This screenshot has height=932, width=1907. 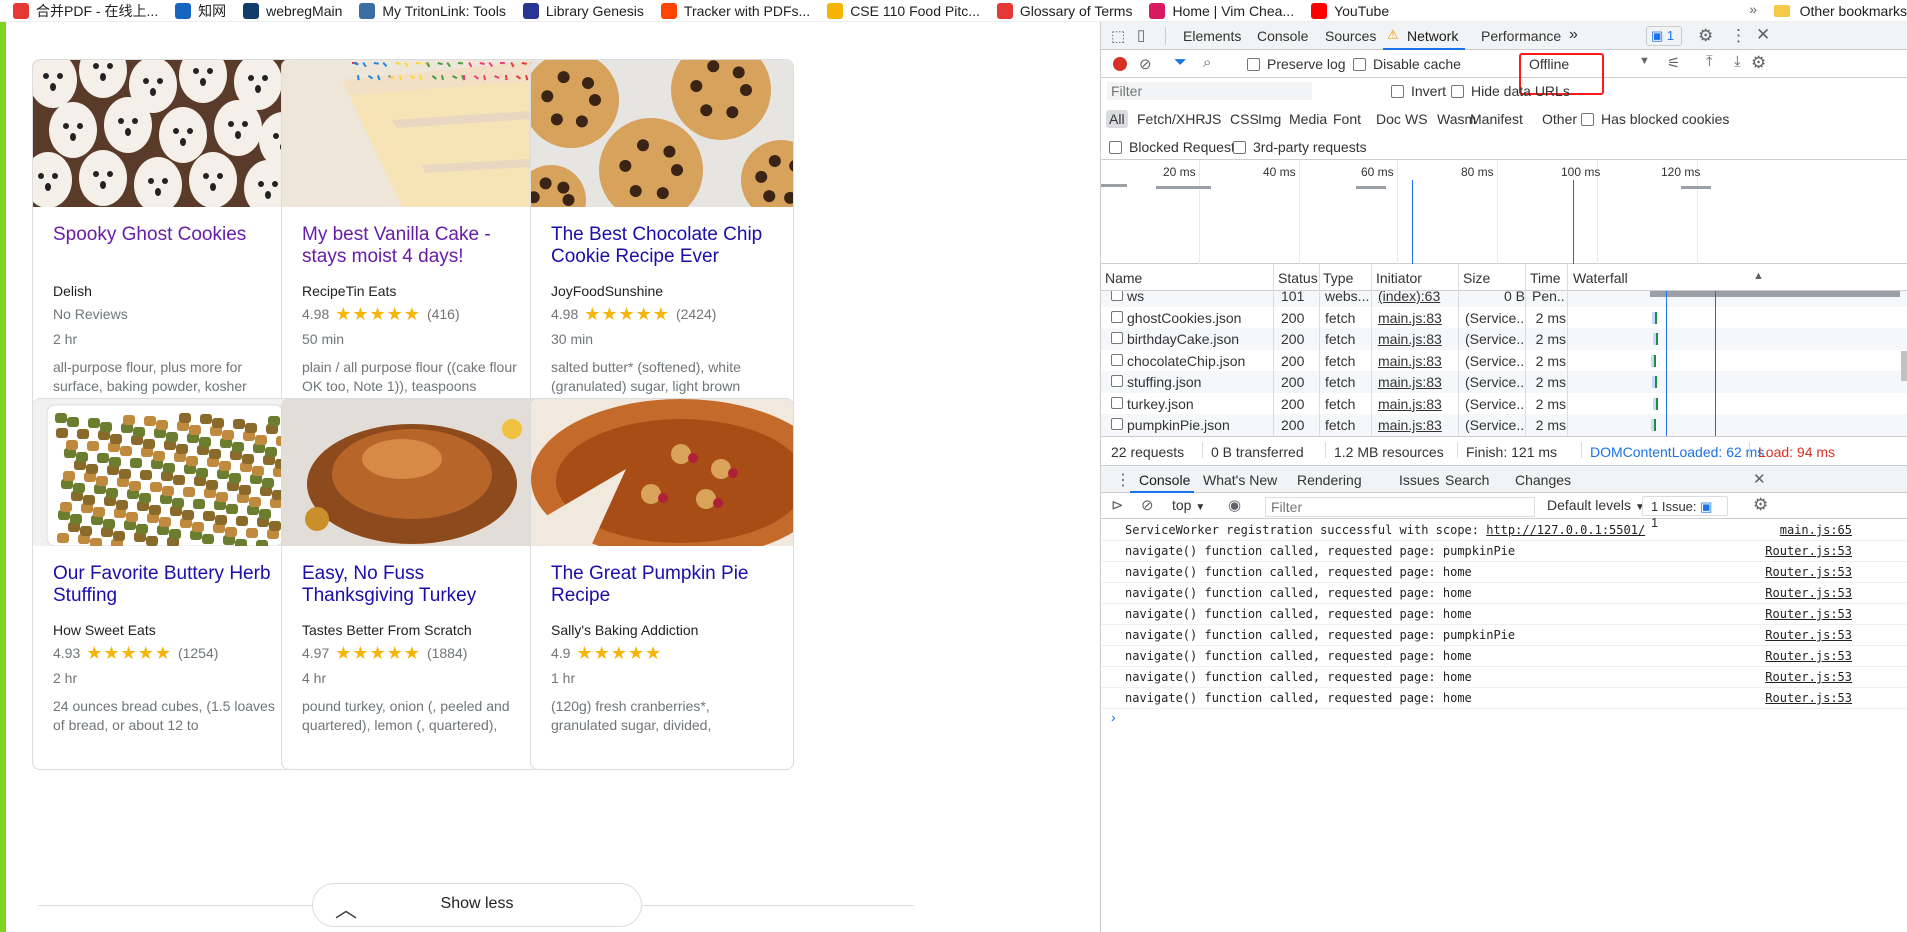 I want to click on bookmark-item: Library Genesis, so click(x=583, y=10).